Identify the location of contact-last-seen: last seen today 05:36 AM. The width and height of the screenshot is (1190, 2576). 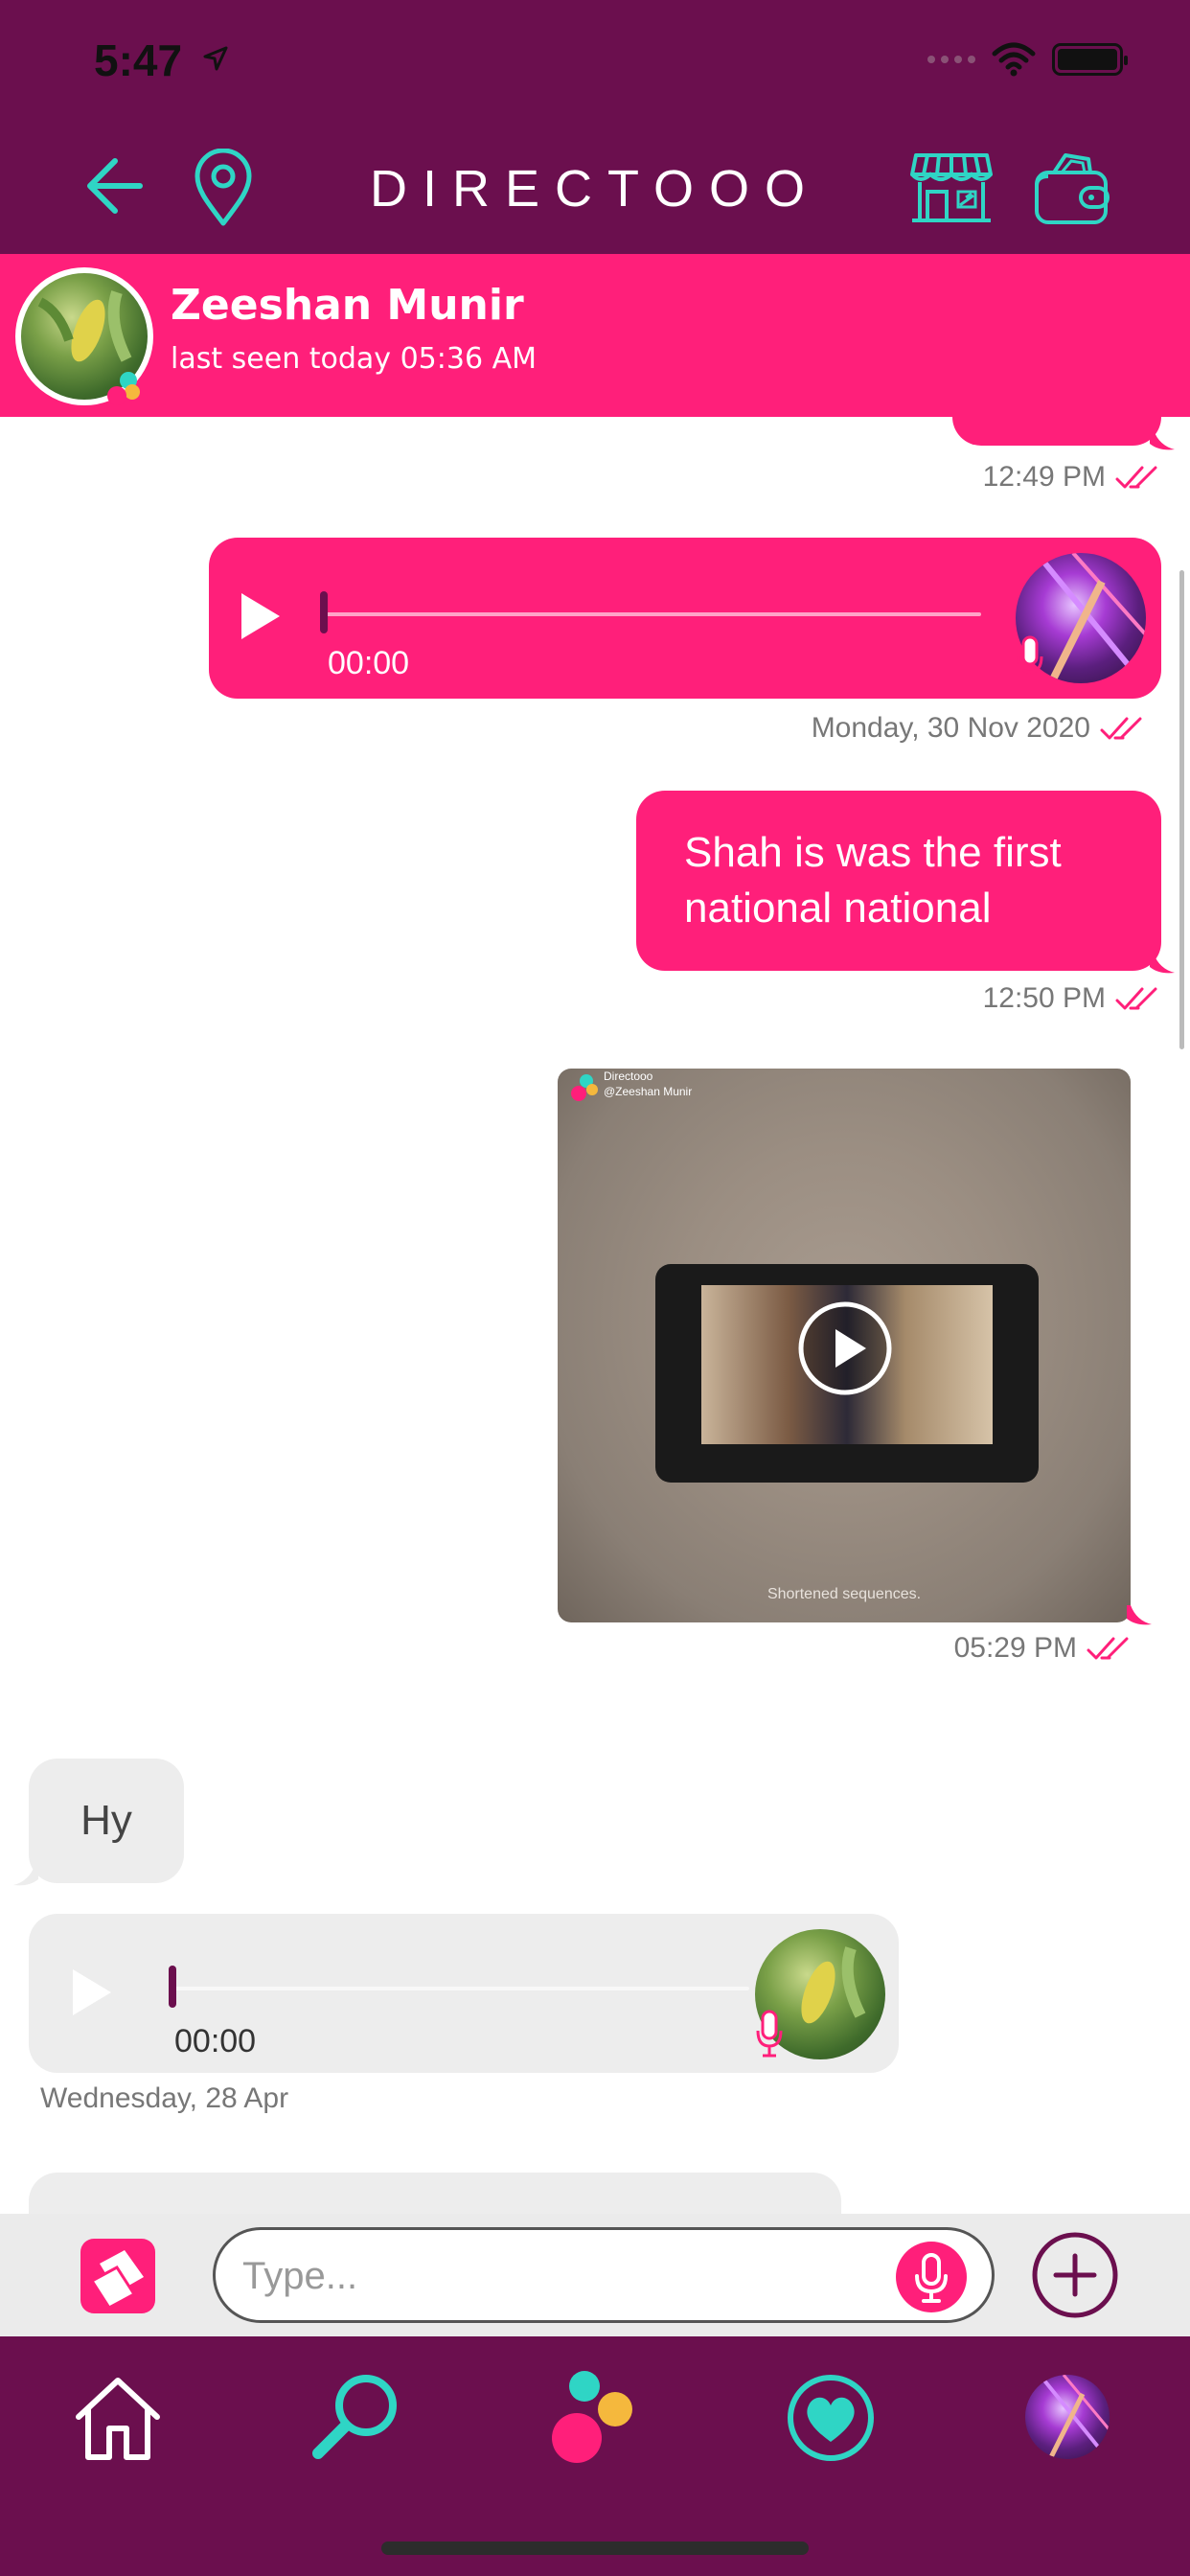
(354, 359).